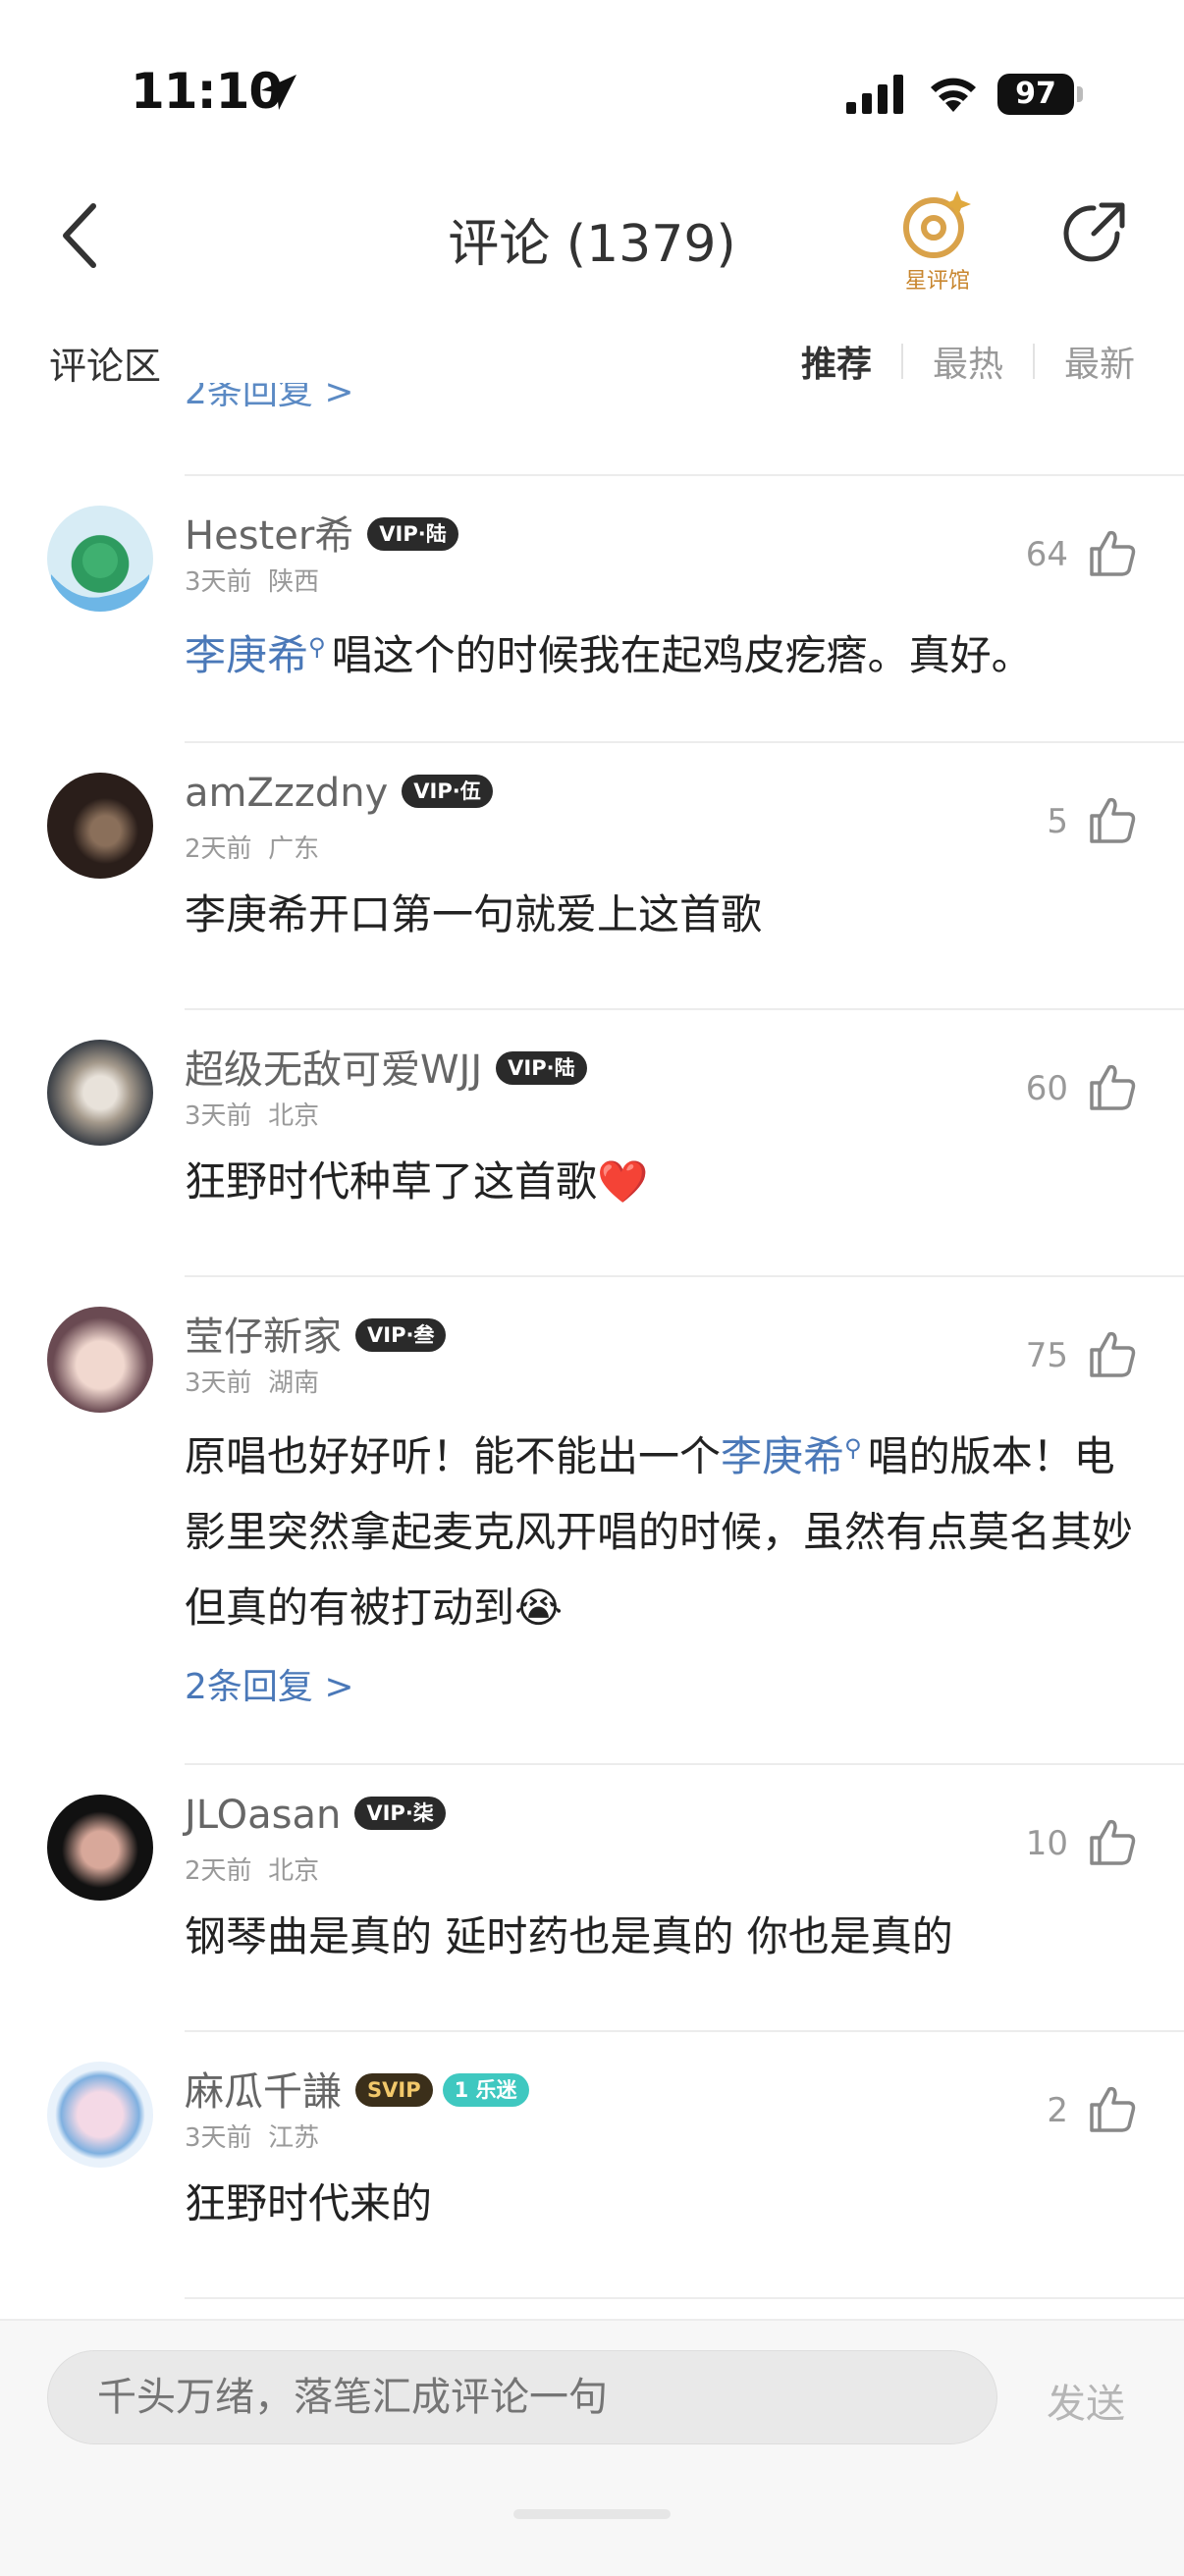  I want to click on view-replies-link: 2条回复 >, so click(269, 1683).